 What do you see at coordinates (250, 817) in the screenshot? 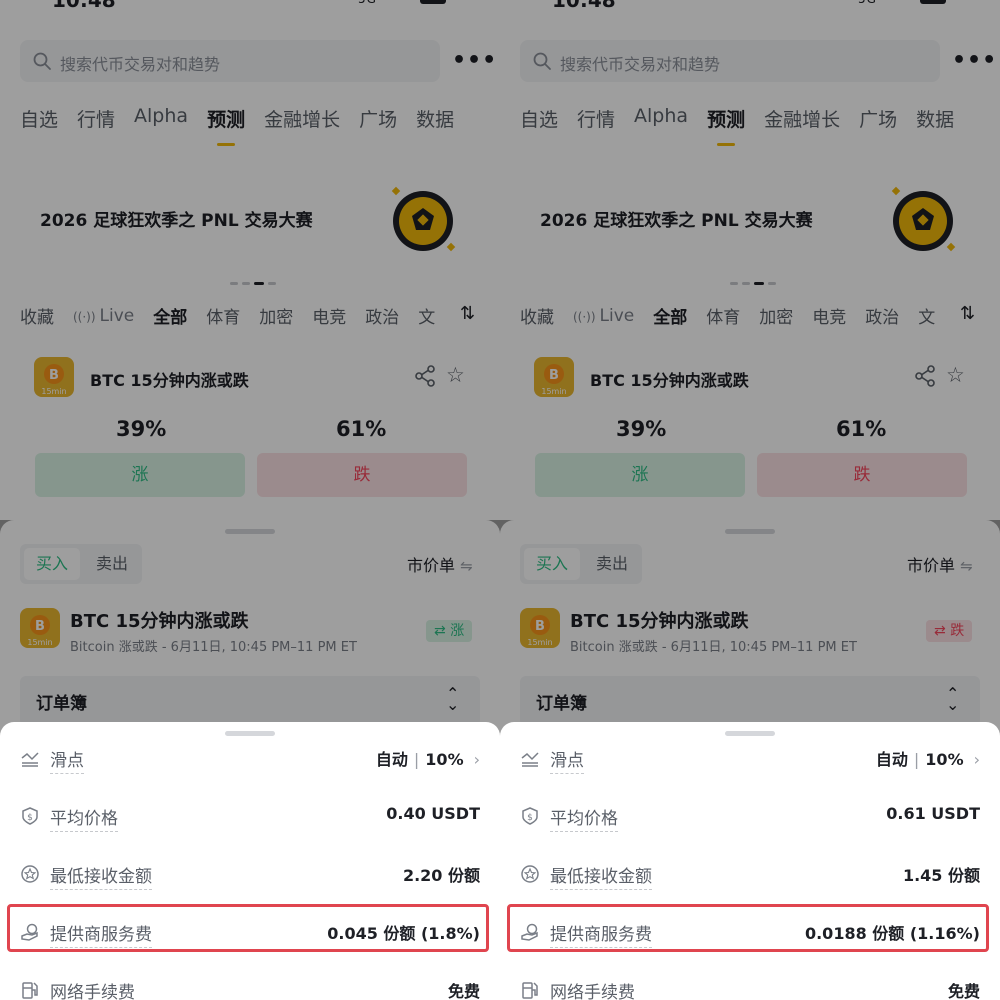
I see `avg-price-row: $ 平均价格 0.40 USDT` at bounding box center [250, 817].